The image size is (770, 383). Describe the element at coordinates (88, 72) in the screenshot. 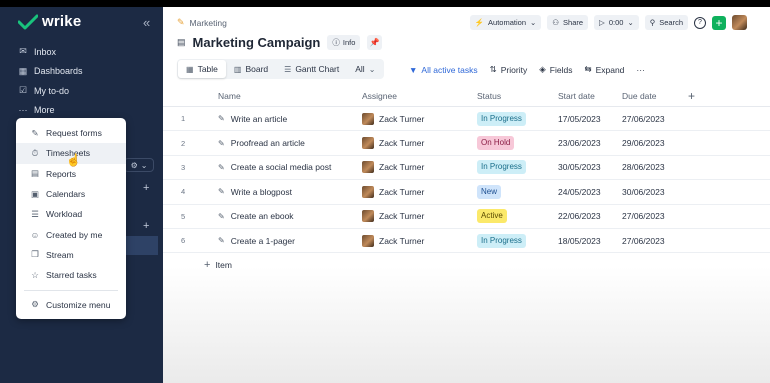

I see `sidebar-item-dashboards: ▦ Dashboards` at that location.